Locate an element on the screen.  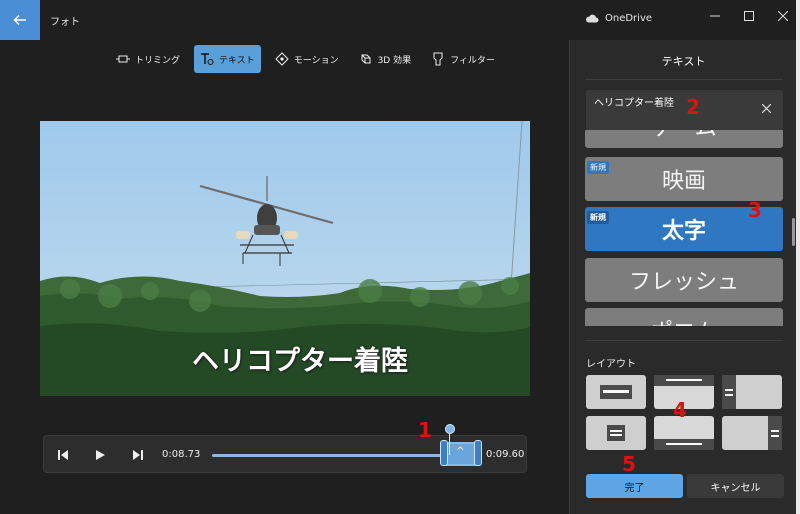
style-poem: ポエム is located at coordinates (684, 317).